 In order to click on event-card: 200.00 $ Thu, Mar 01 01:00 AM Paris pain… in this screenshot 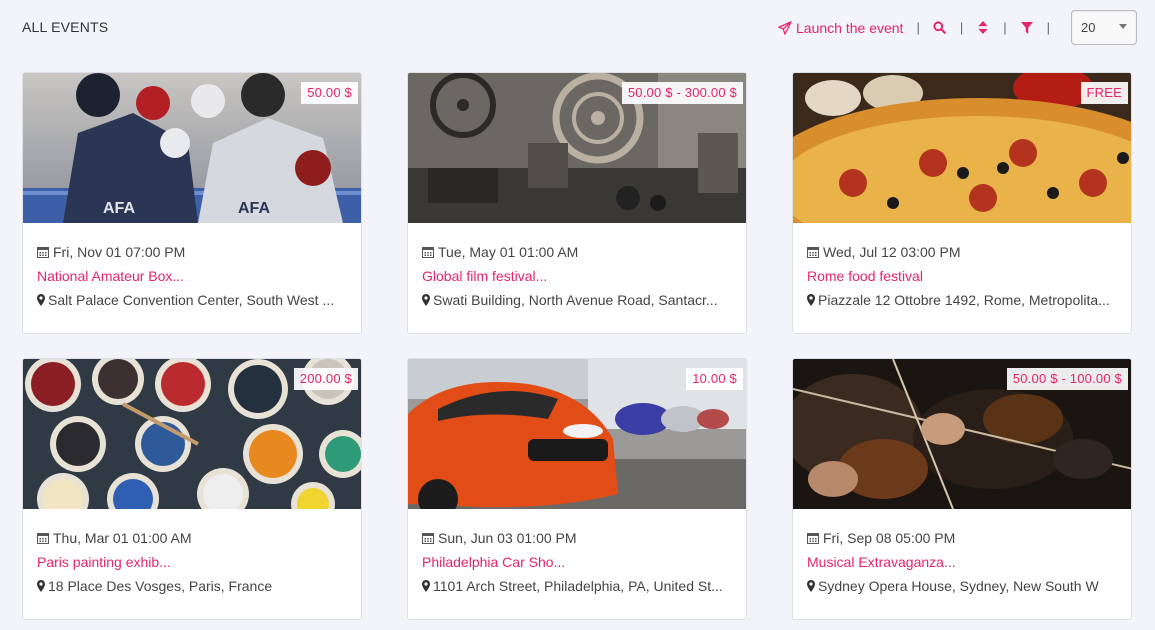, I will do `click(192, 489)`.